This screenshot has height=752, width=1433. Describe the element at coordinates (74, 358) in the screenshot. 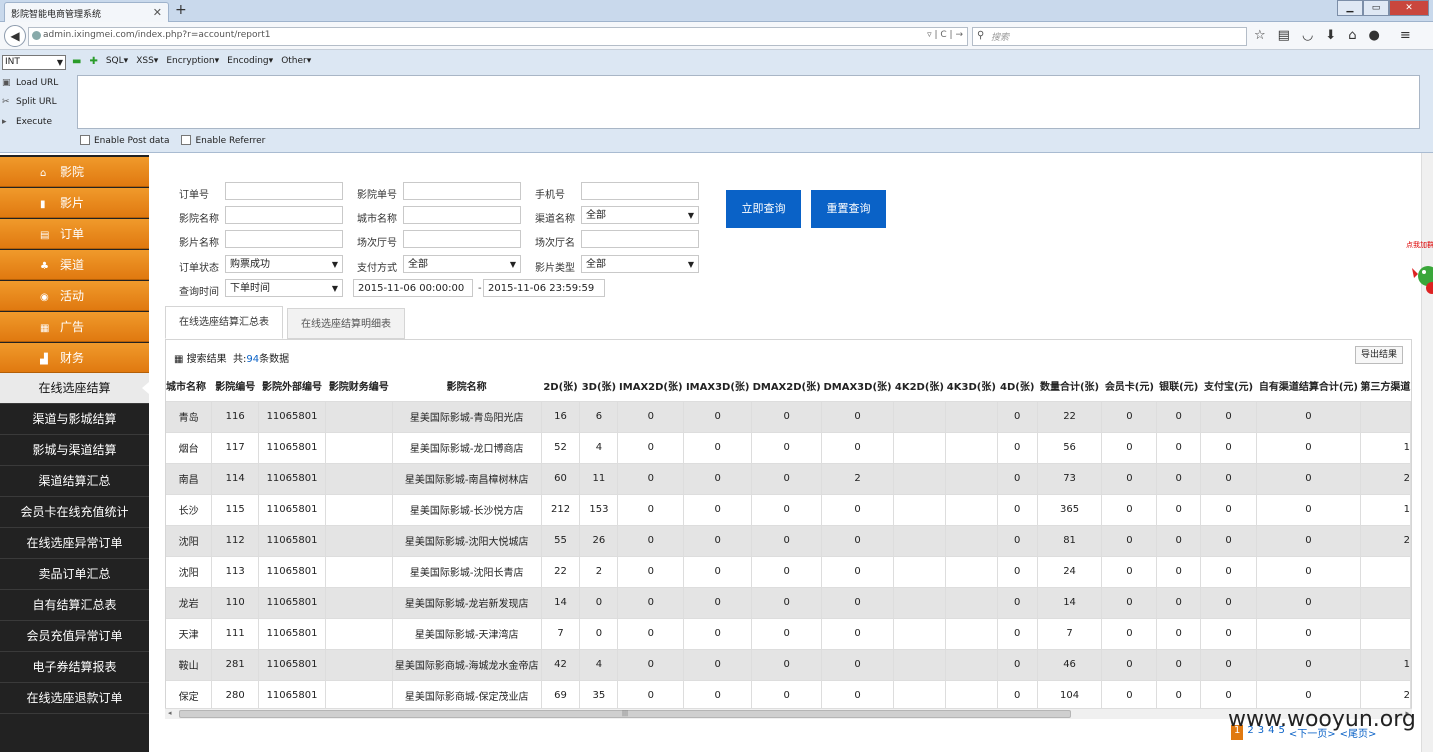

I see `sidebar-cat-finance: ▟ 财务` at that location.